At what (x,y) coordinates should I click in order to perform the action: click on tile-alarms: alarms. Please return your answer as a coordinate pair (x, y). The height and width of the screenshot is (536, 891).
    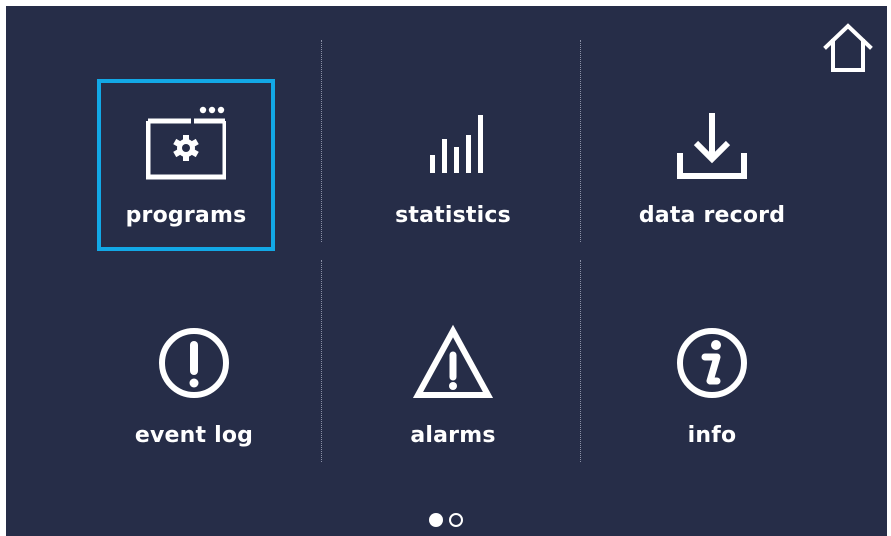
    Looking at the image, I should click on (453, 385).